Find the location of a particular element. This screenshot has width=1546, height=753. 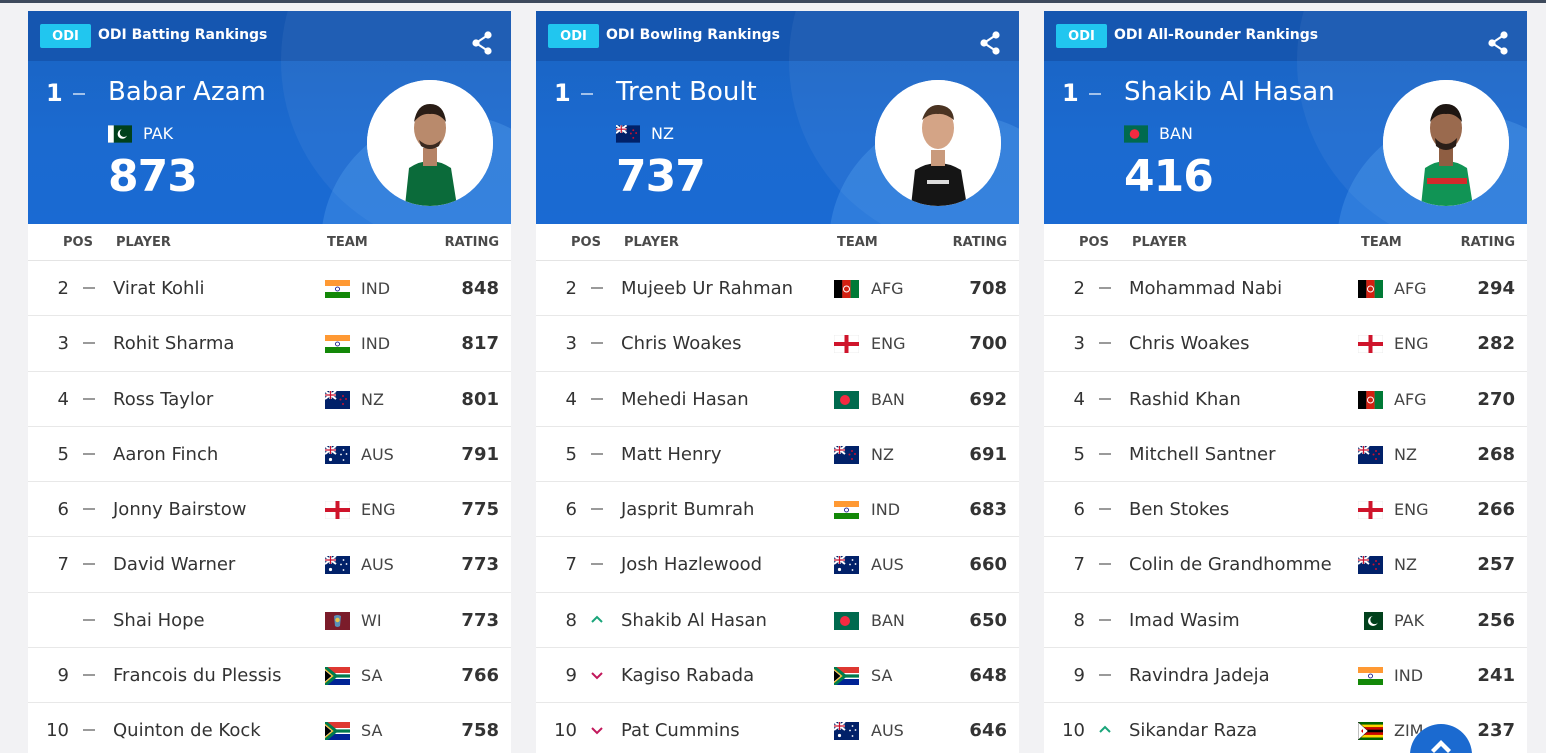

leader-rating: 416 is located at coordinates (1169, 176).